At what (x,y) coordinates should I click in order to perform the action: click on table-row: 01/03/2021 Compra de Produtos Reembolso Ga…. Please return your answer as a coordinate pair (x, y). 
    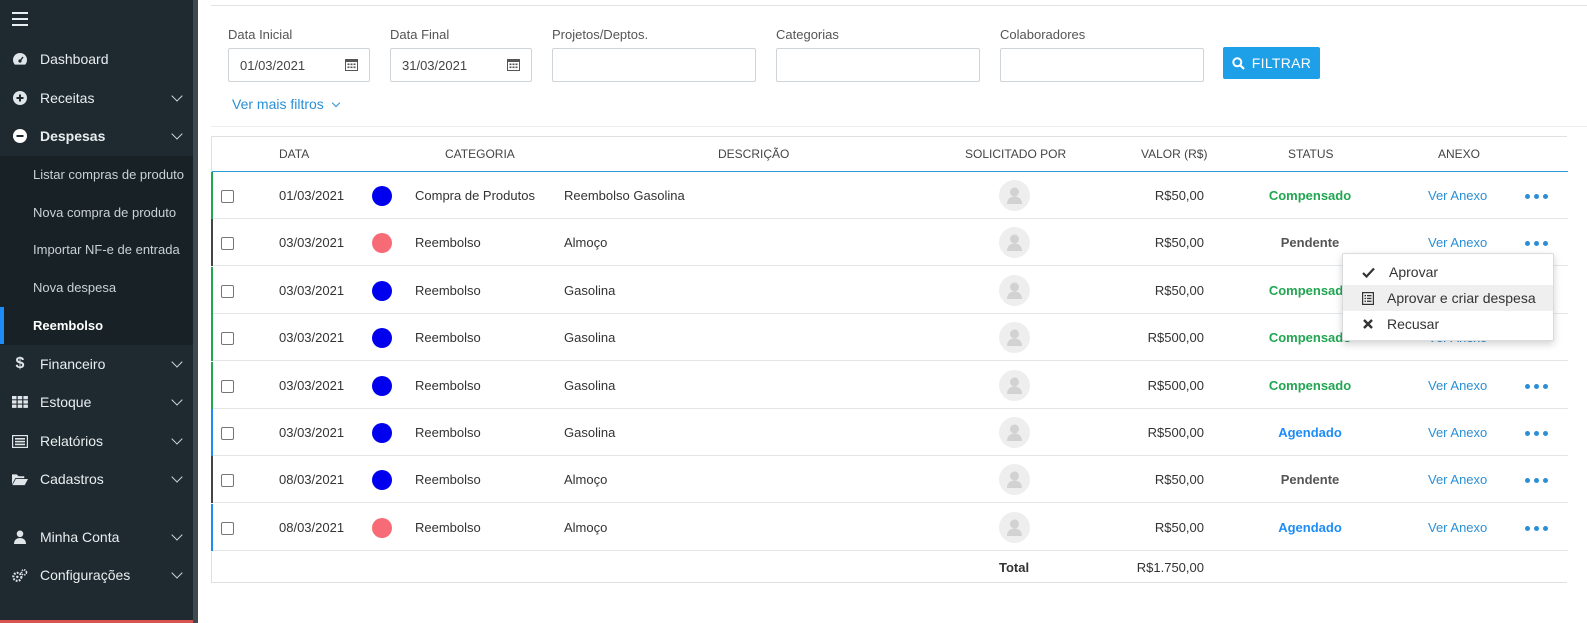
    Looking at the image, I should click on (889, 195).